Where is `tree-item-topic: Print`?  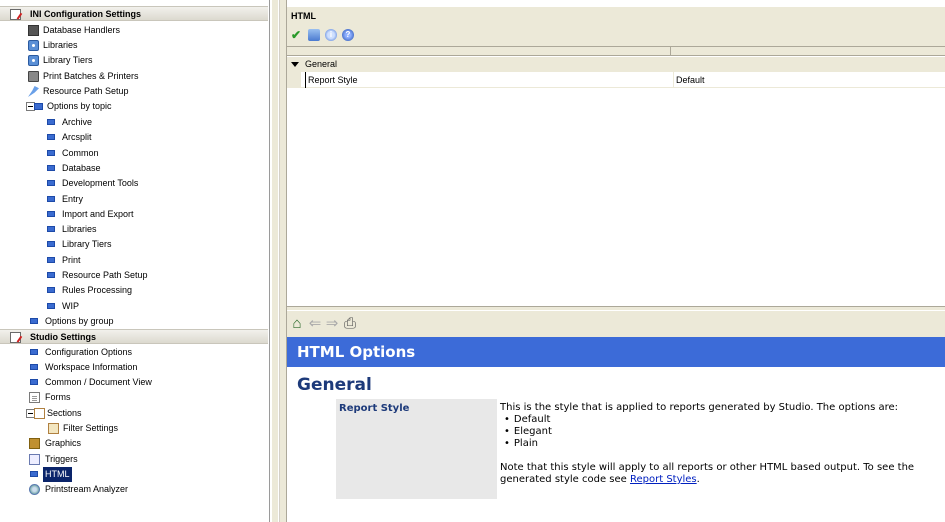 tree-item-topic: Print is located at coordinates (134, 260).